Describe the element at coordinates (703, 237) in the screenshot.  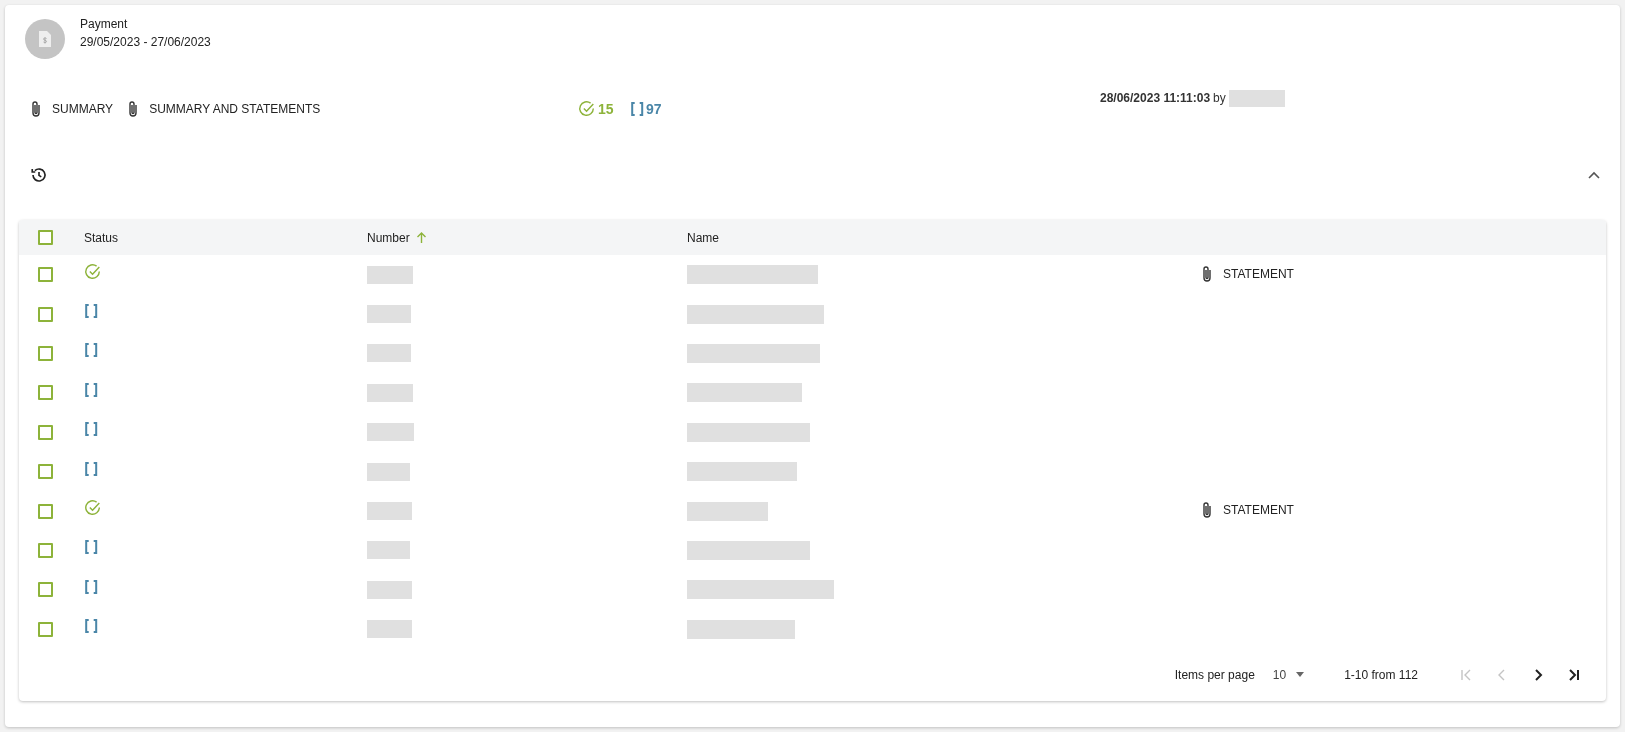
I see `column-header: Name` at that location.